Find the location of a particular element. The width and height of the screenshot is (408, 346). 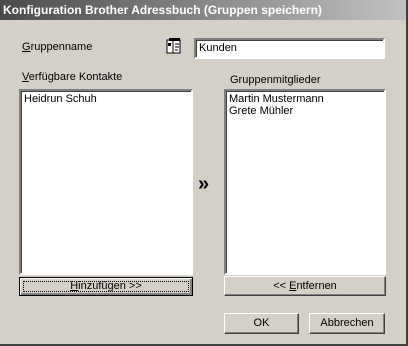

transfer-arrow-icon: » is located at coordinates (204, 184).